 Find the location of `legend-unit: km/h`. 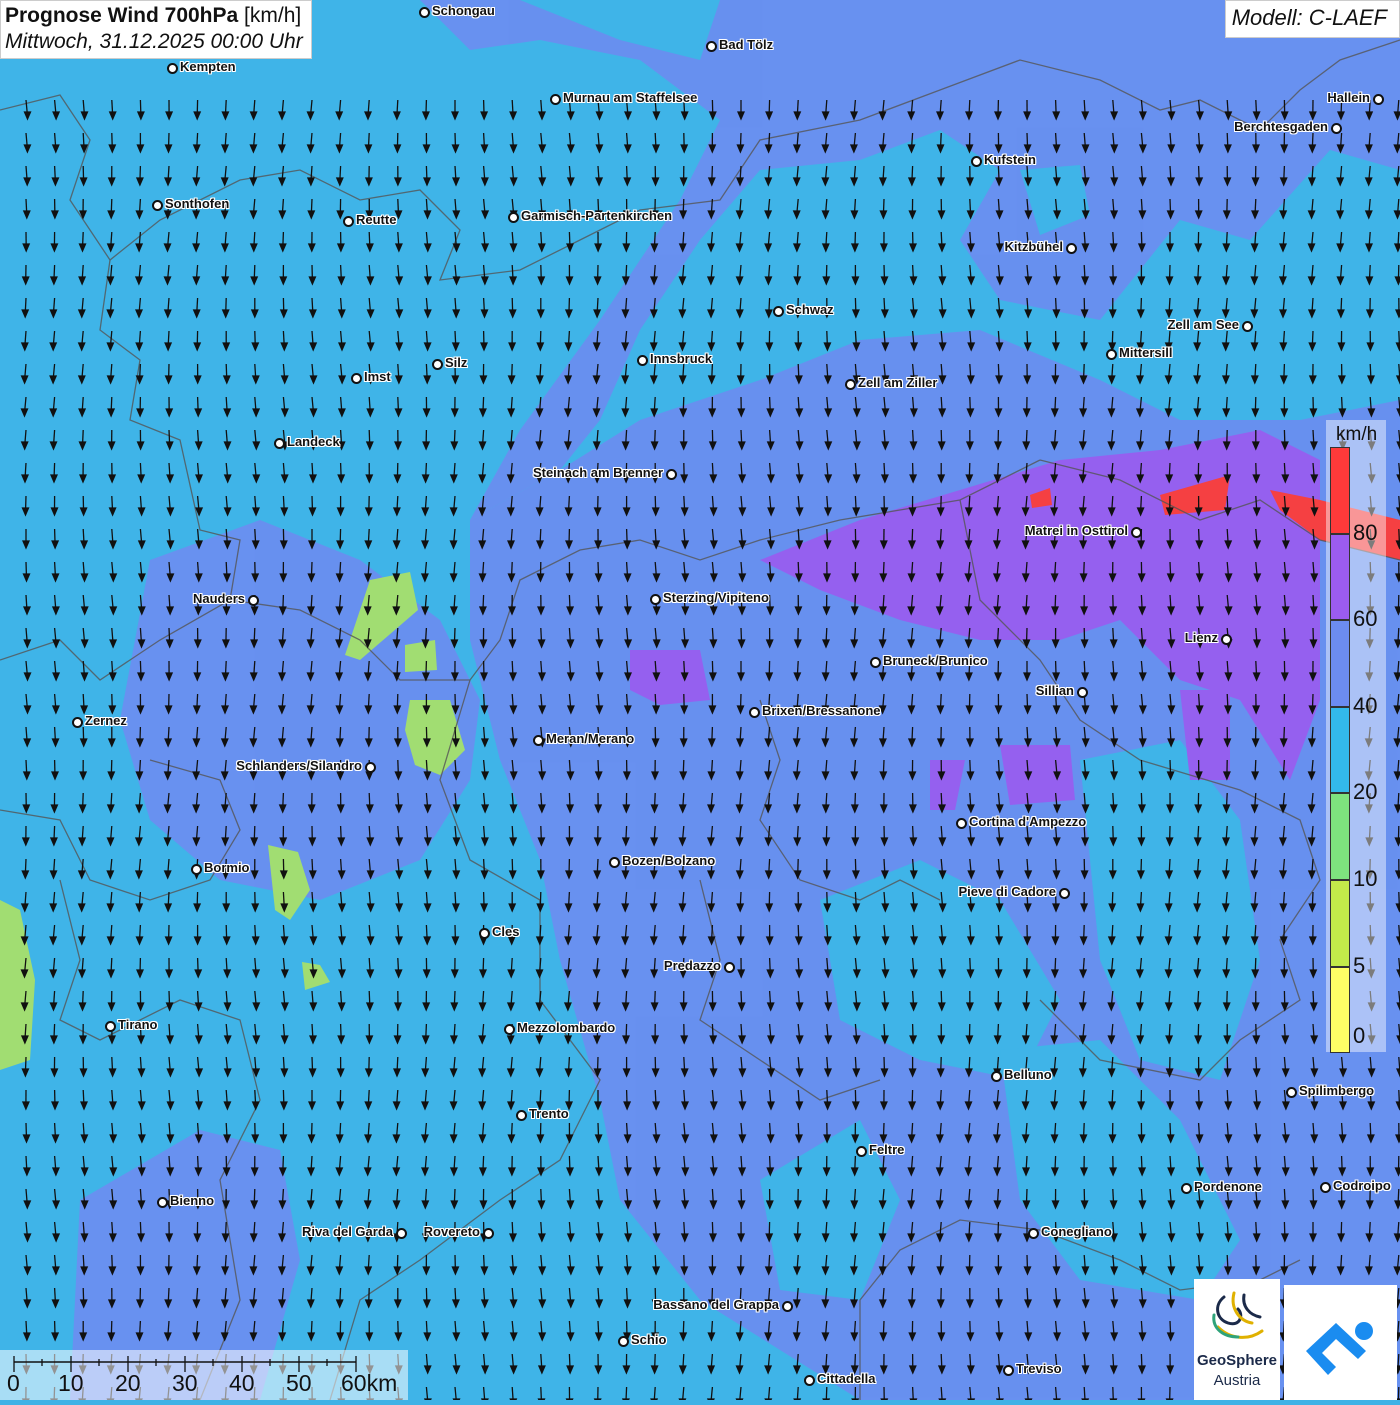

legend-unit: km/h is located at coordinates (1356, 435).